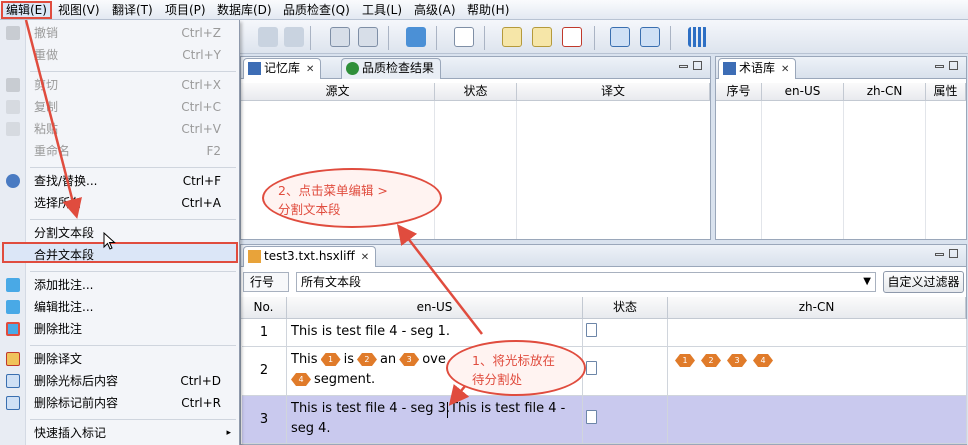 The image size is (968, 445). Describe the element at coordinates (352, 198) in the screenshot. I see `callout-menu-step: 2、点击菜单编辑 > 分割文本段` at that location.